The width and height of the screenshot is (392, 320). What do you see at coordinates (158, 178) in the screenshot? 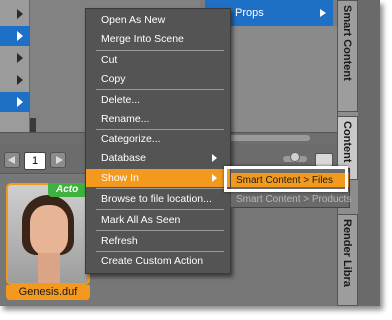
I see `menu-item-show-in: Show In` at bounding box center [158, 178].